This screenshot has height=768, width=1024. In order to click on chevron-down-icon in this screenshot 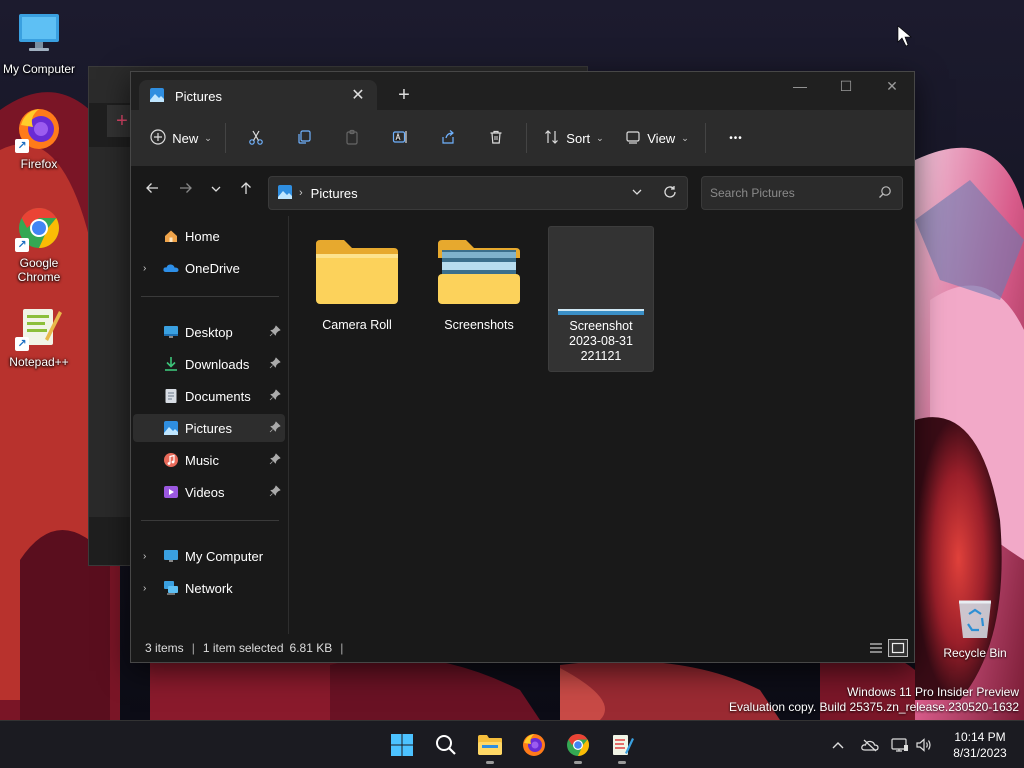, I will do `click(637, 192)`.